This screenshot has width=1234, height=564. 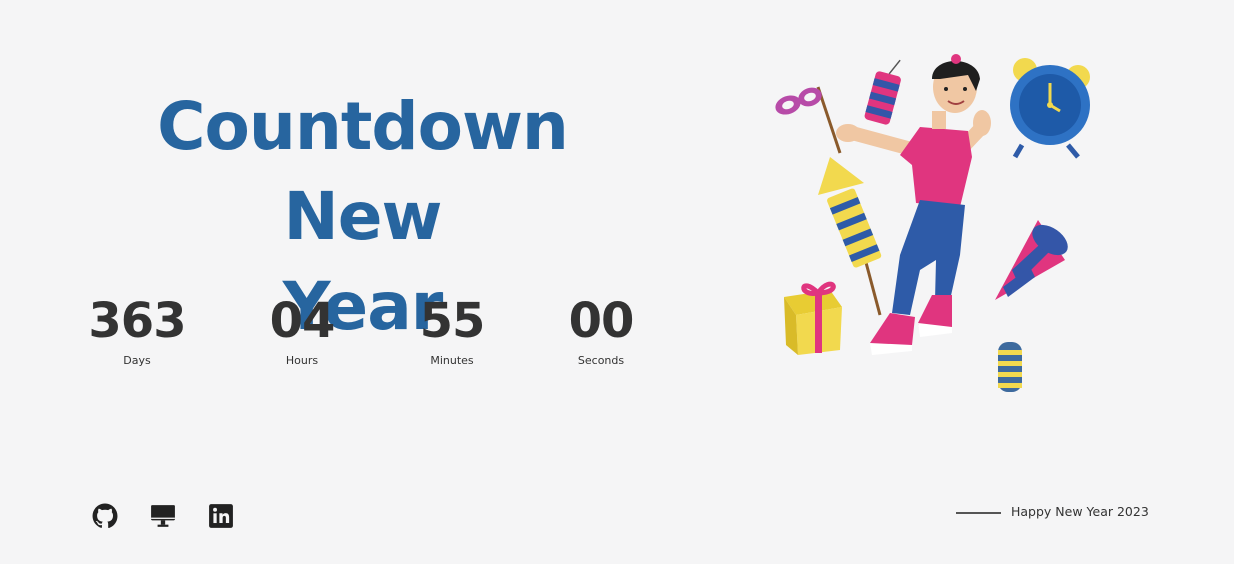 What do you see at coordinates (808, 120) in the screenshot?
I see `party-mask-icon` at bounding box center [808, 120].